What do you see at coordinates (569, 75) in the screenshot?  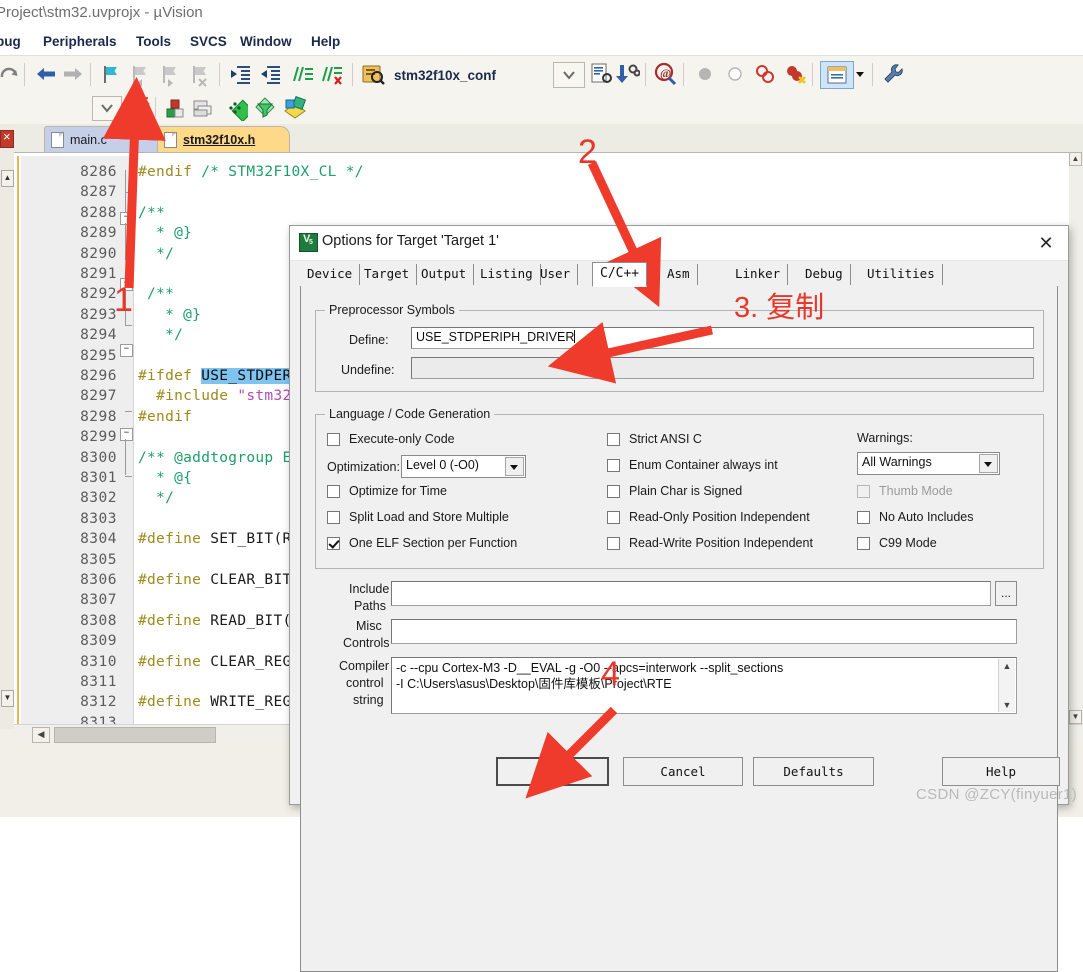 I see `dropdown-icon` at bounding box center [569, 75].